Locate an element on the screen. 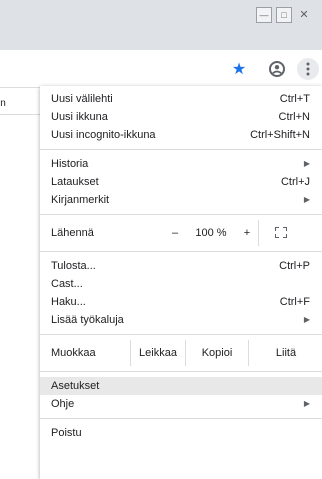 Image resolution: width=322 pixels, height=479 pixels. menu-item-label: Asetukset is located at coordinates (75, 386).